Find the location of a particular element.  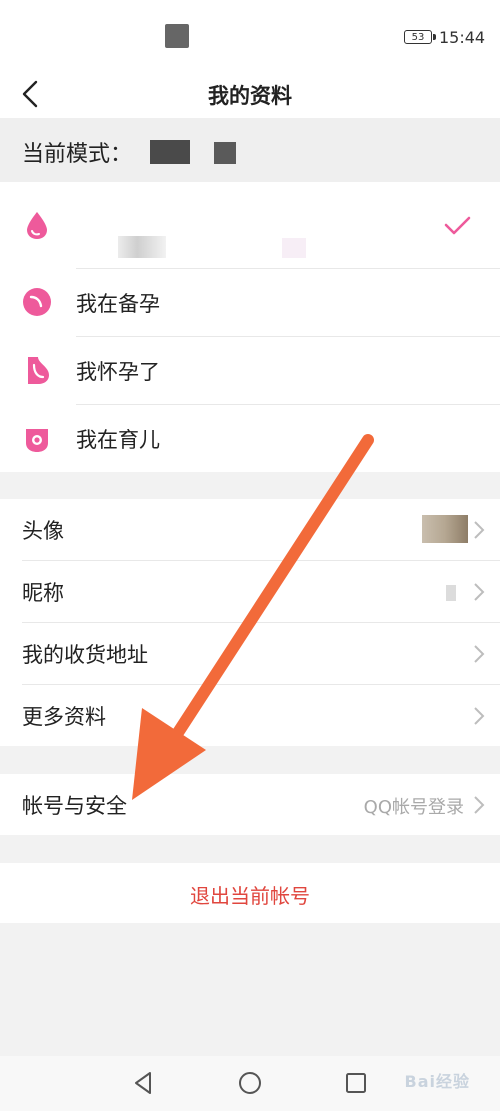

clock: 15:44 is located at coordinates (462, 37).